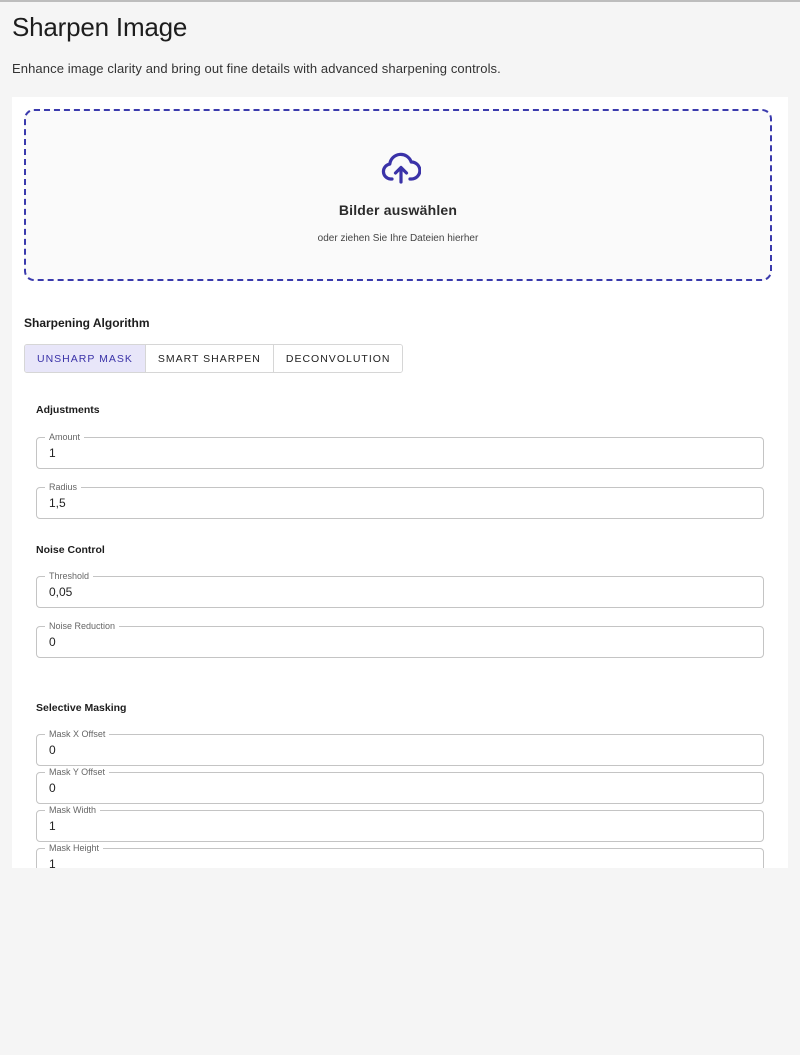 The height and width of the screenshot is (1055, 800). What do you see at coordinates (401, 862) in the screenshot?
I see `mask-height-input` at bounding box center [401, 862].